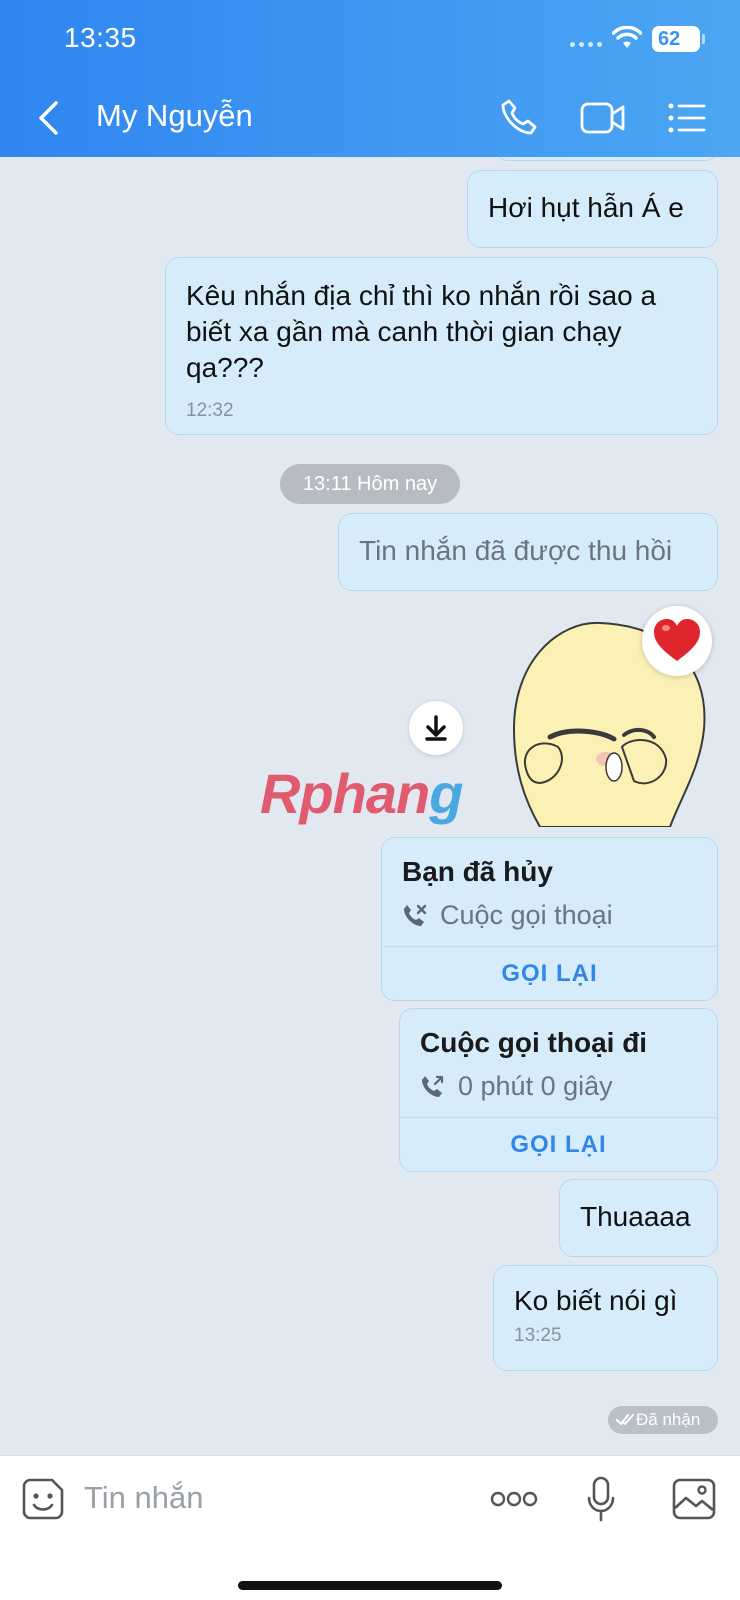 This screenshot has width=740, height=1600. Describe the element at coordinates (174, 116) in the screenshot. I see `contact-name: My Nguyễn` at that location.